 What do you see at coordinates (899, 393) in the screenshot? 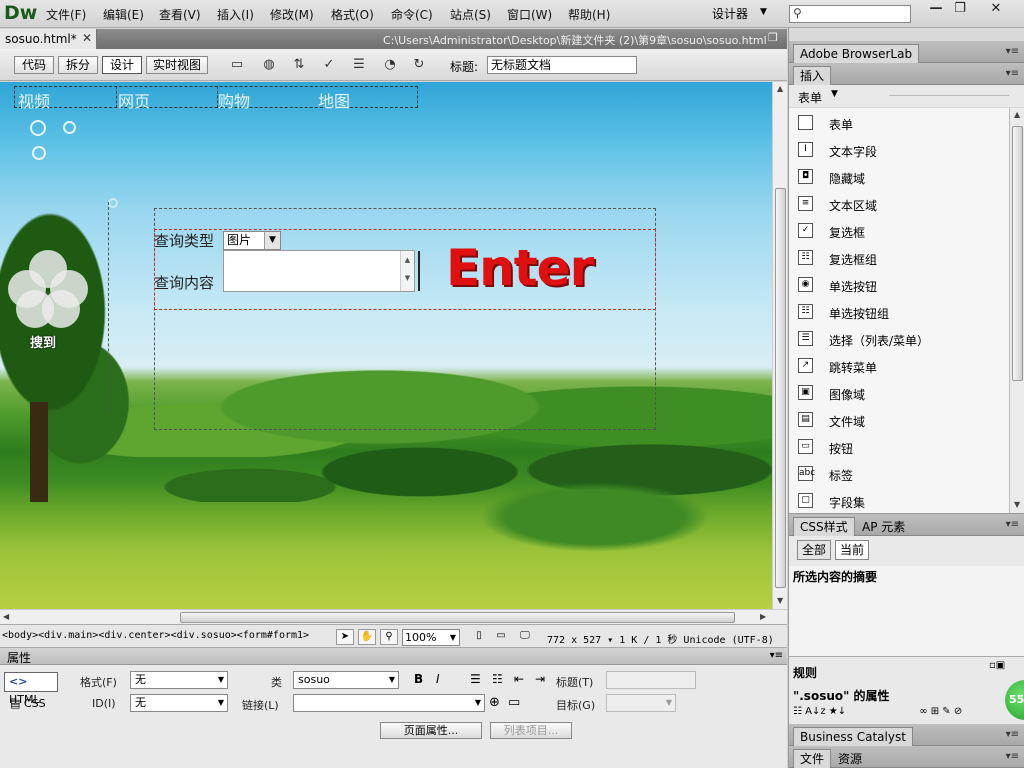
I see `insert-item: ▣ 图像域` at bounding box center [899, 393].